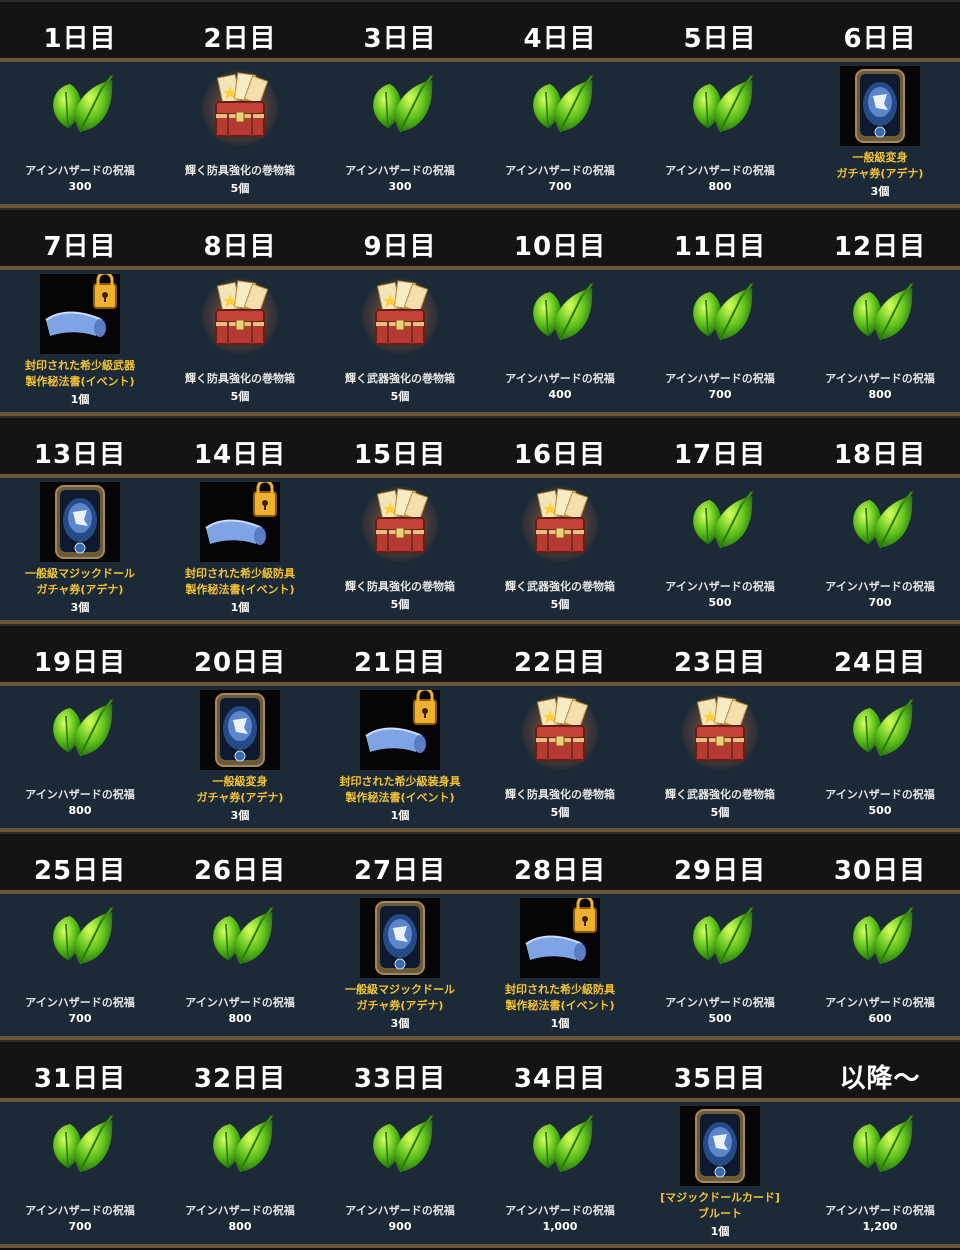 Image resolution: width=960 pixels, height=1250 pixels. Describe the element at coordinates (240, 1079) in the screenshot. I see `day-label: 32日目` at that location.